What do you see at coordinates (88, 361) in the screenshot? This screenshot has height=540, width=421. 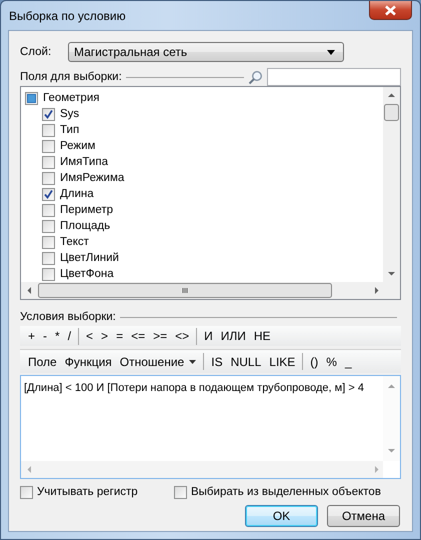 I see `toolbar-button: Функция` at bounding box center [88, 361].